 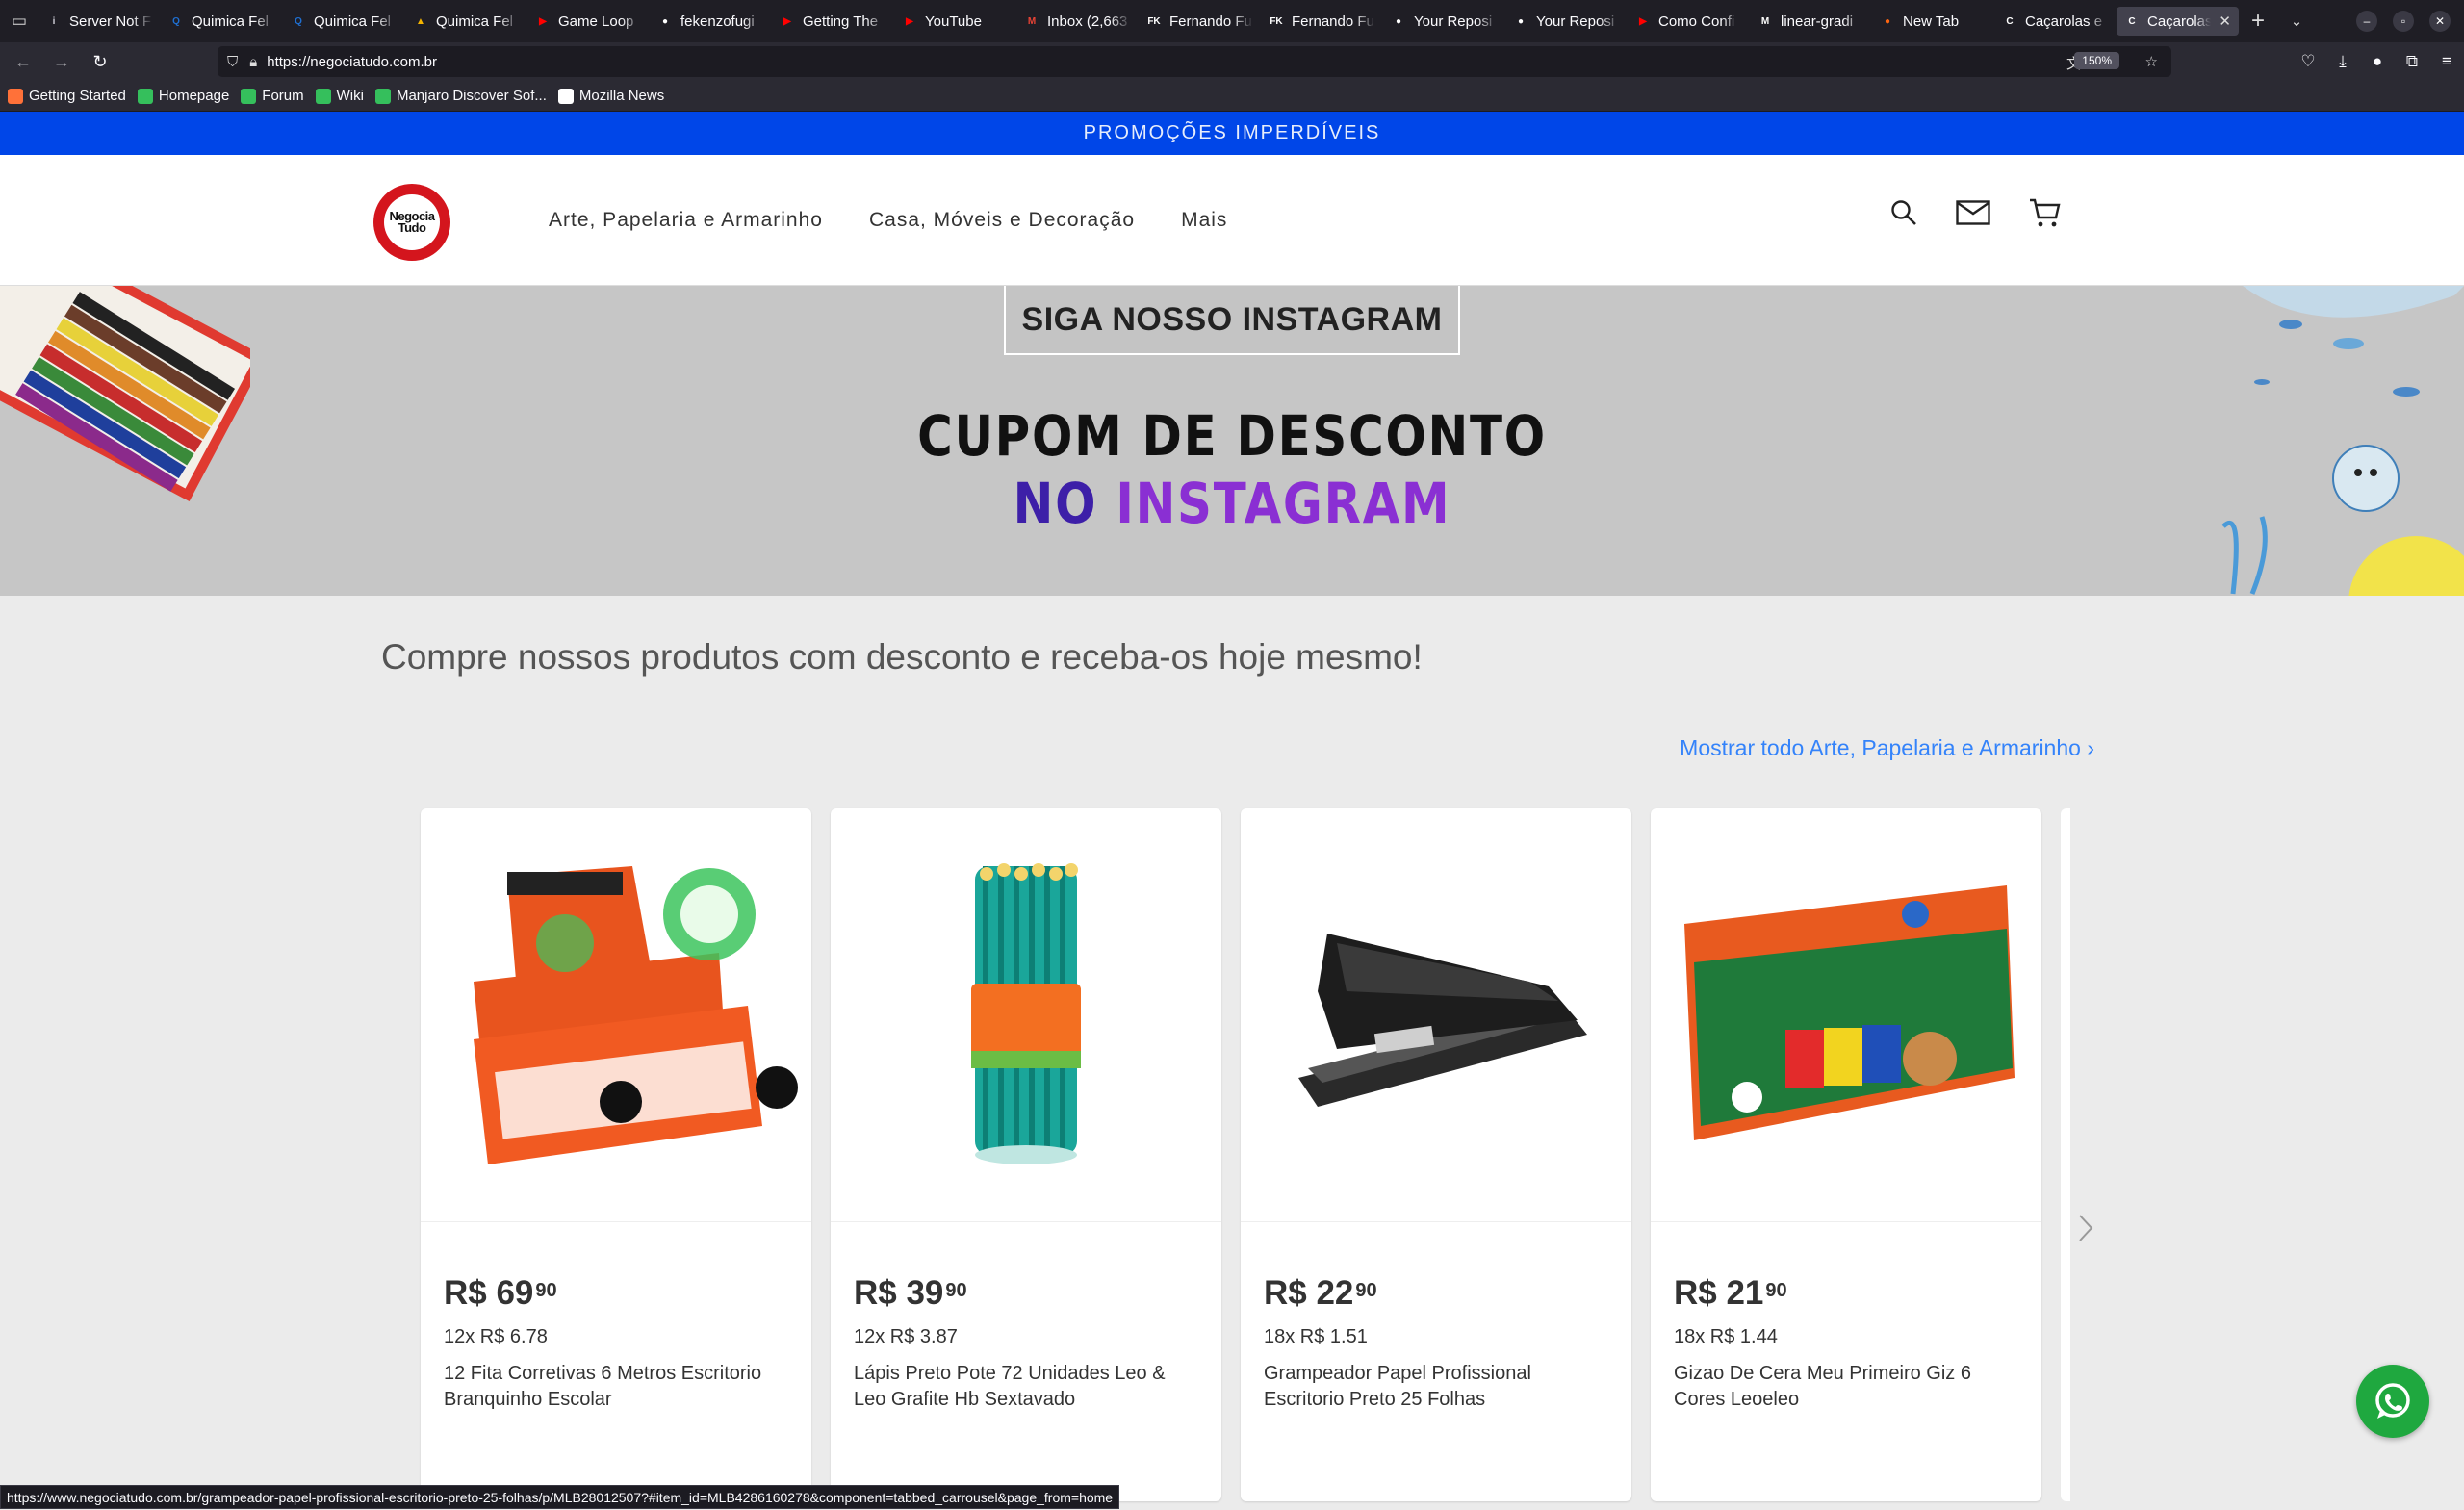 I want to click on downloads-icon: ⤓, so click(x=2342, y=61).